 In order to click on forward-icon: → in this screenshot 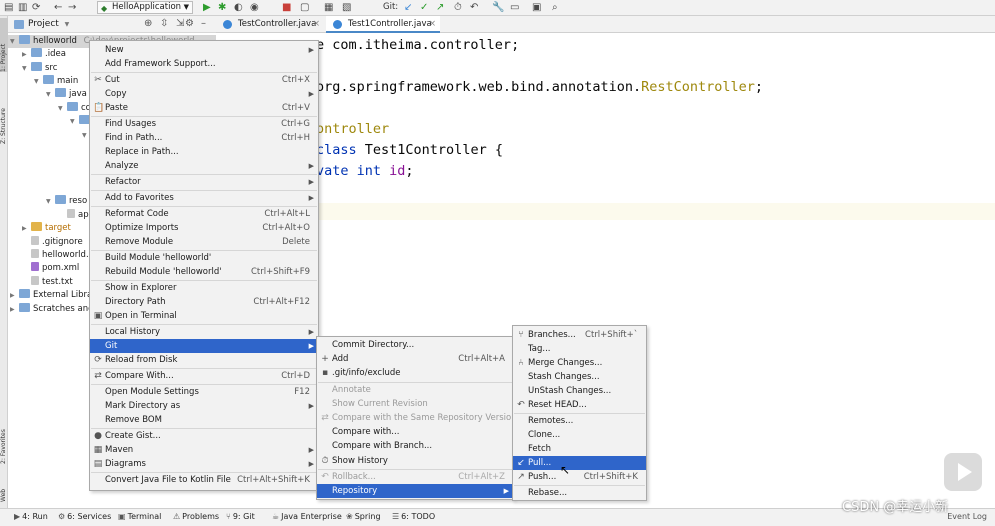, I will do `click(72, 8)`.